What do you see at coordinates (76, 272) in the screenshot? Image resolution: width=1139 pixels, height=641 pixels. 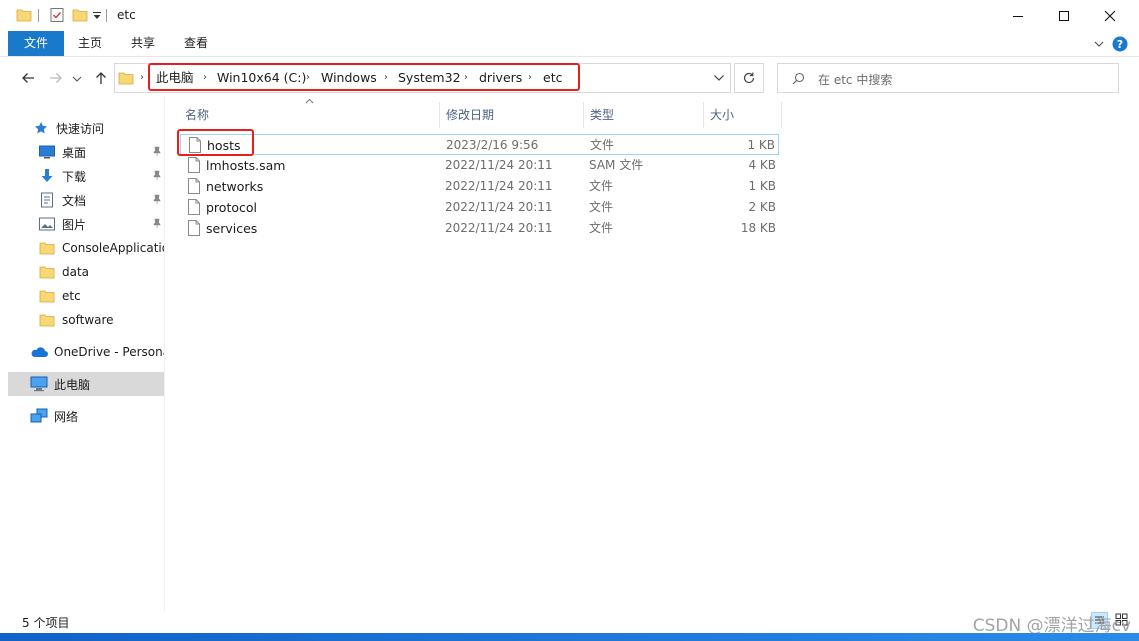 I see `nav-label: data` at bounding box center [76, 272].